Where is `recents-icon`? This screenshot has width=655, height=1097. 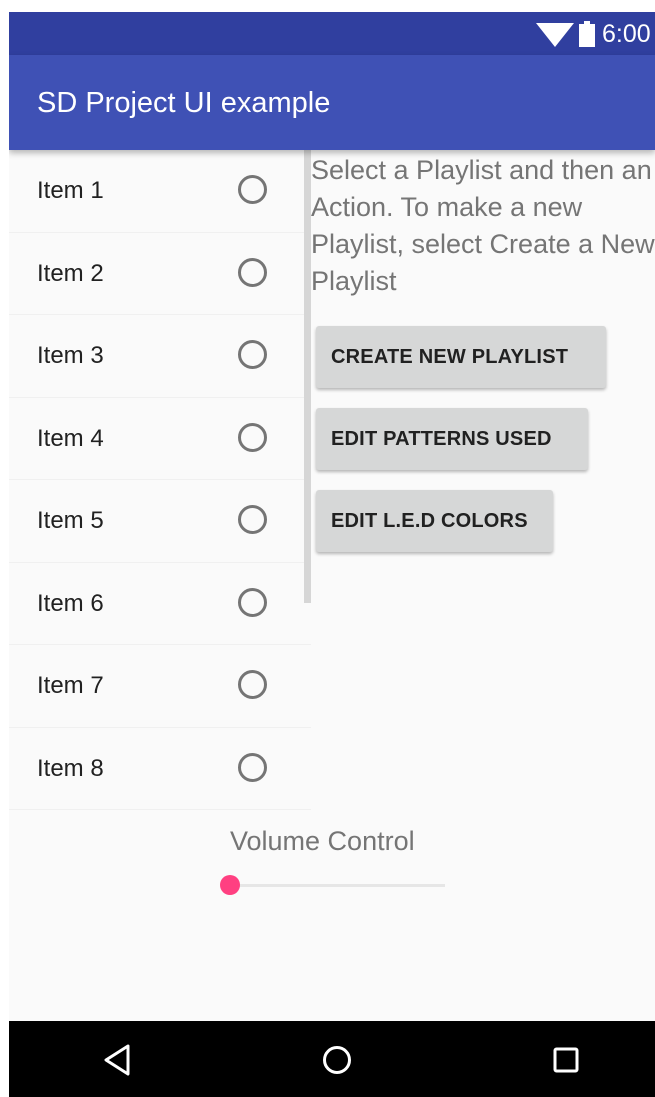 recents-icon is located at coordinates (566, 1060).